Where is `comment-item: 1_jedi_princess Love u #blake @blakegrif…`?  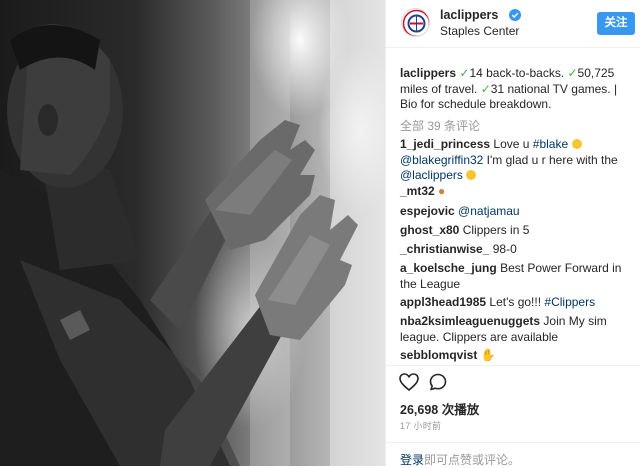
comment-item: 1_jedi_princess Love u #blake @blakegrif… is located at coordinates (509, 159).